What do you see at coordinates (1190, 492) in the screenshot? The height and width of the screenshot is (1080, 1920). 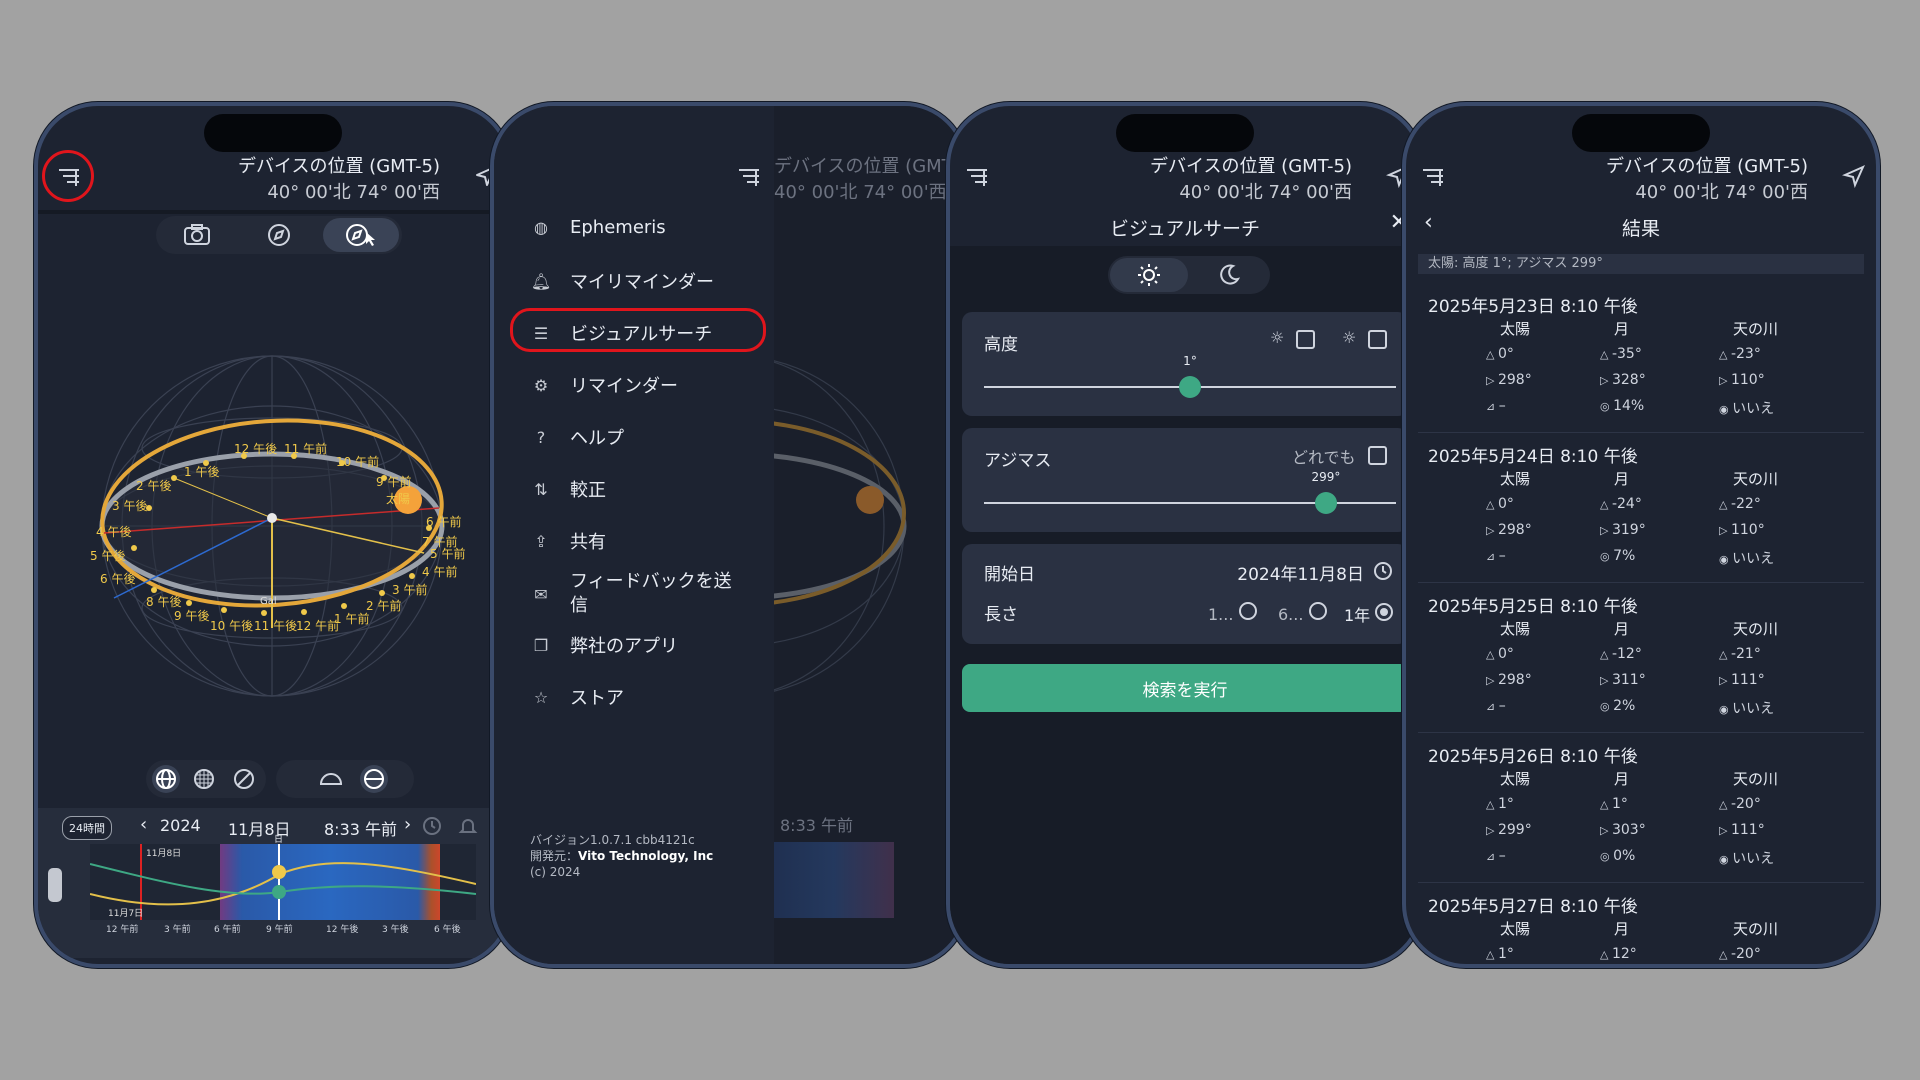 I see `azimuth-slider: 299°` at bounding box center [1190, 492].